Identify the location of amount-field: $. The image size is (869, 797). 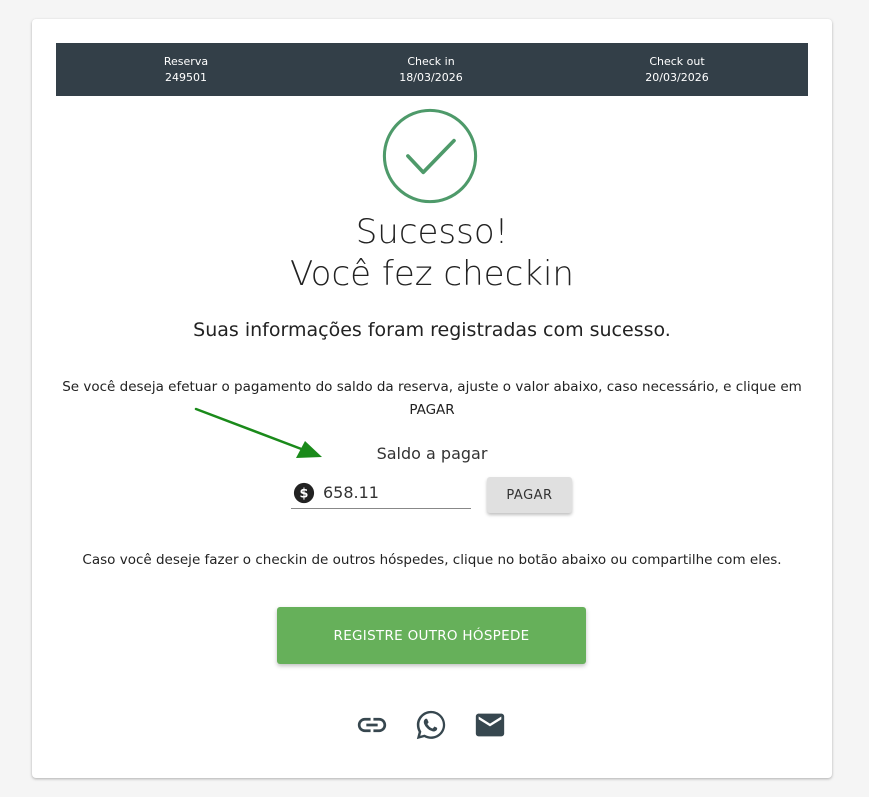
(381, 493).